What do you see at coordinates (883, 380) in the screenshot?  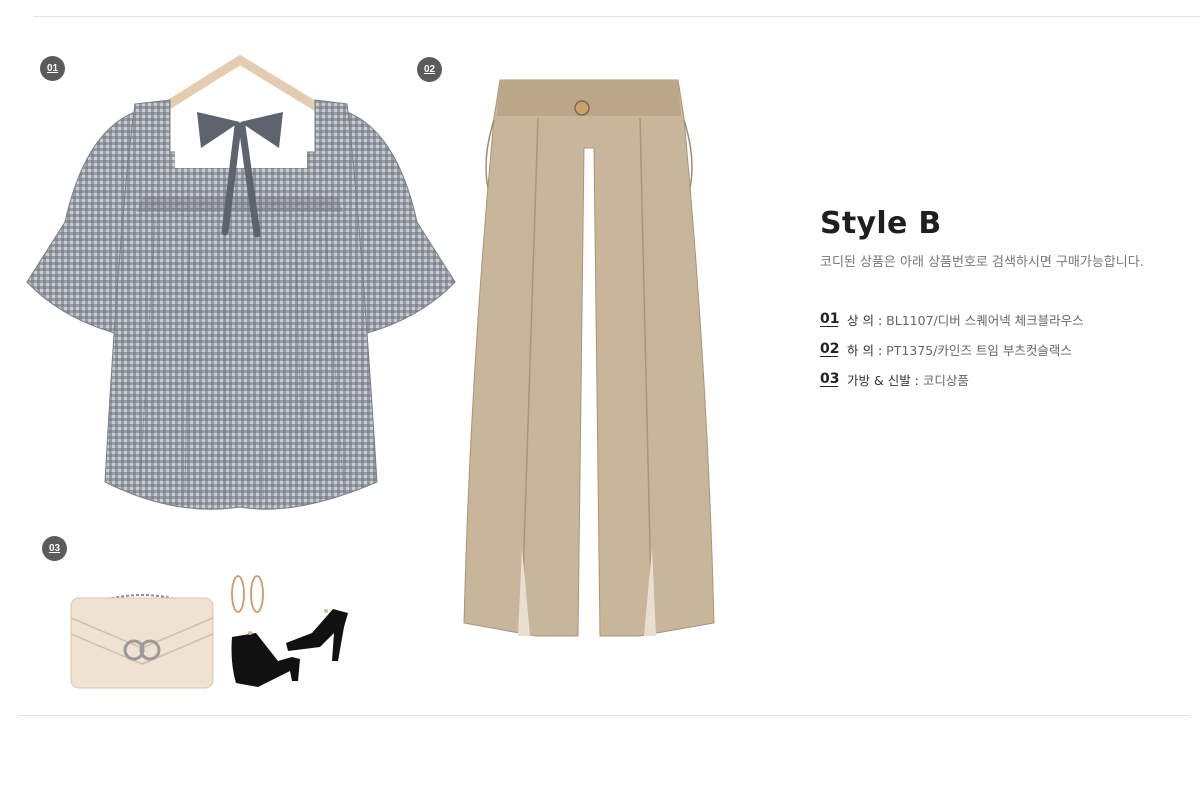 I see `item-label: 가방 & 신발 :` at bounding box center [883, 380].